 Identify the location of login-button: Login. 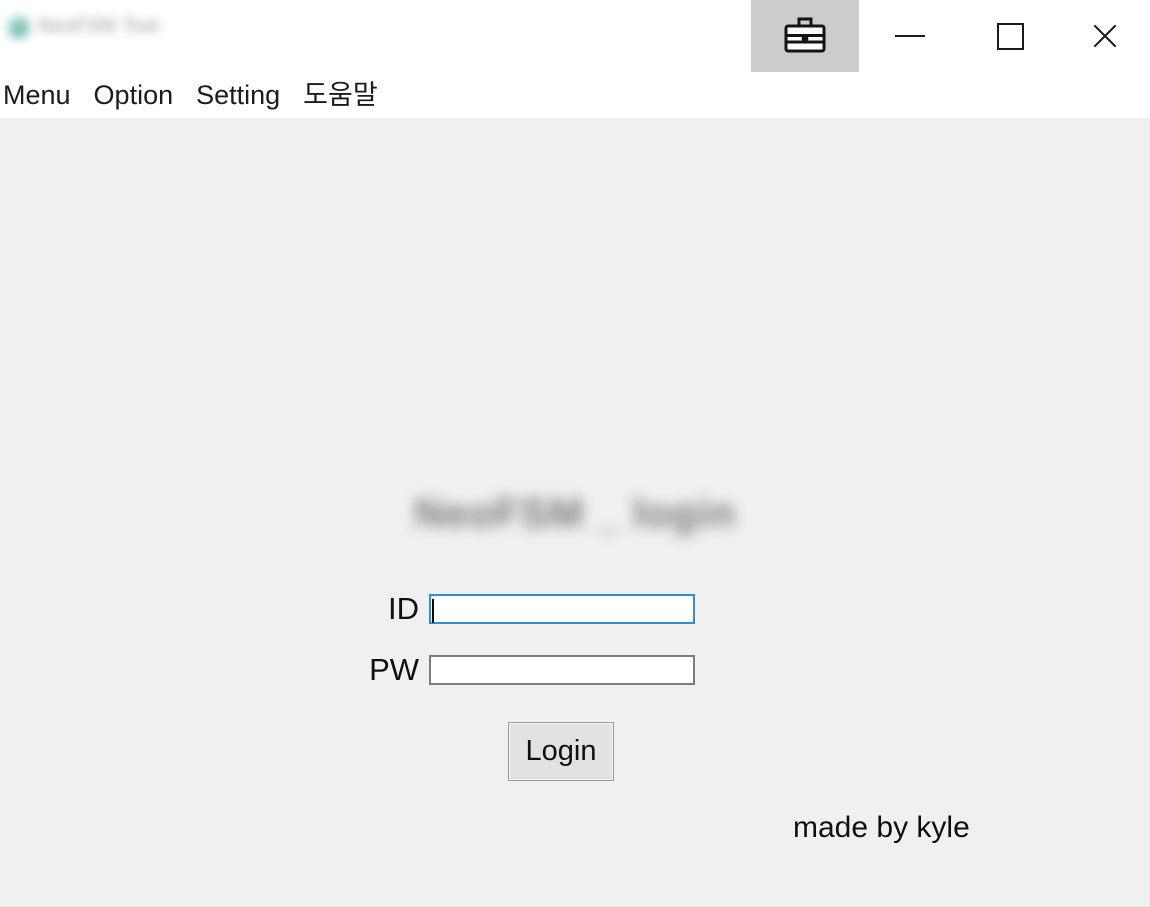
(561, 751).